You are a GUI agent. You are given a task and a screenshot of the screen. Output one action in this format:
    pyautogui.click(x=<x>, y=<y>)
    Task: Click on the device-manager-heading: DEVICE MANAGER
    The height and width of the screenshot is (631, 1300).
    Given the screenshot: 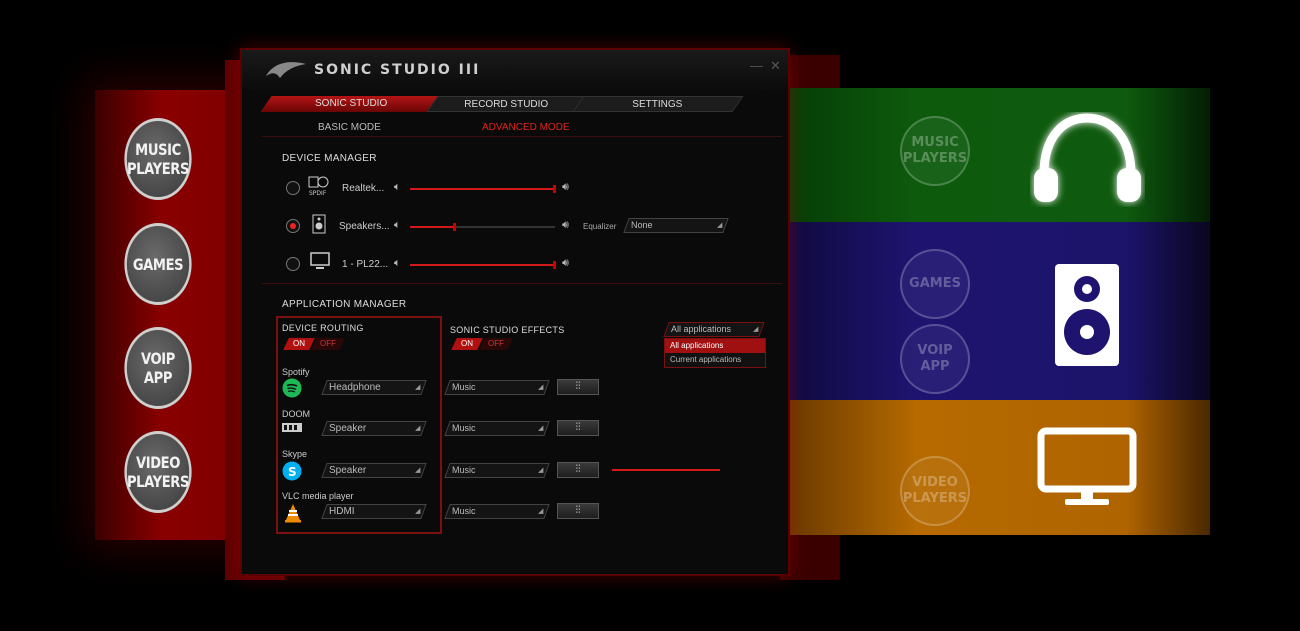 What is the action you would take?
    pyautogui.click(x=329, y=158)
    